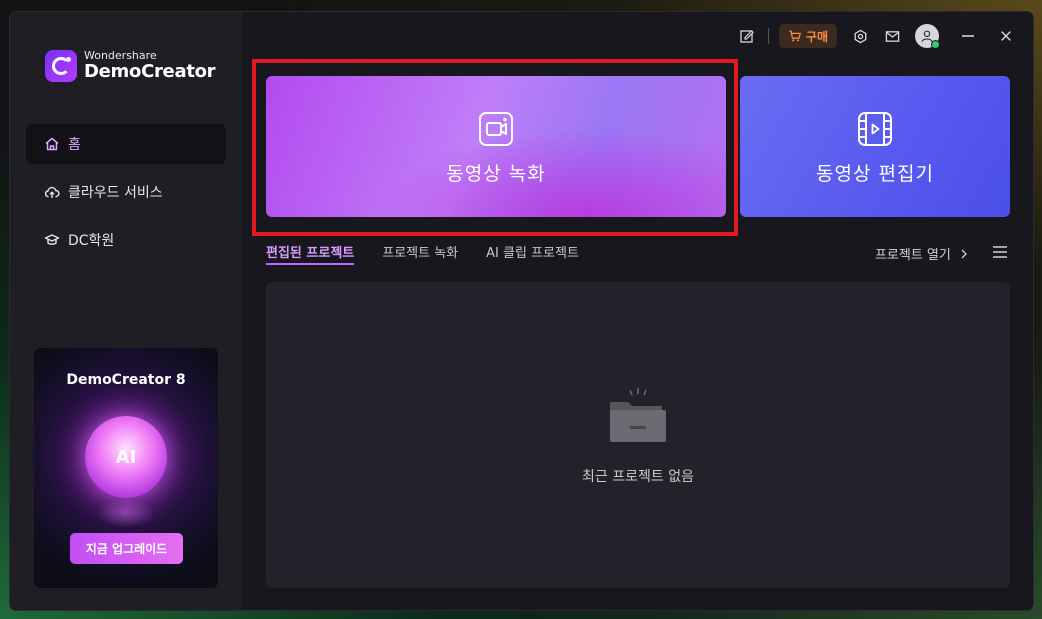 The image size is (1042, 619). What do you see at coordinates (768, 36) in the screenshot?
I see `title-bar-divider` at bounding box center [768, 36].